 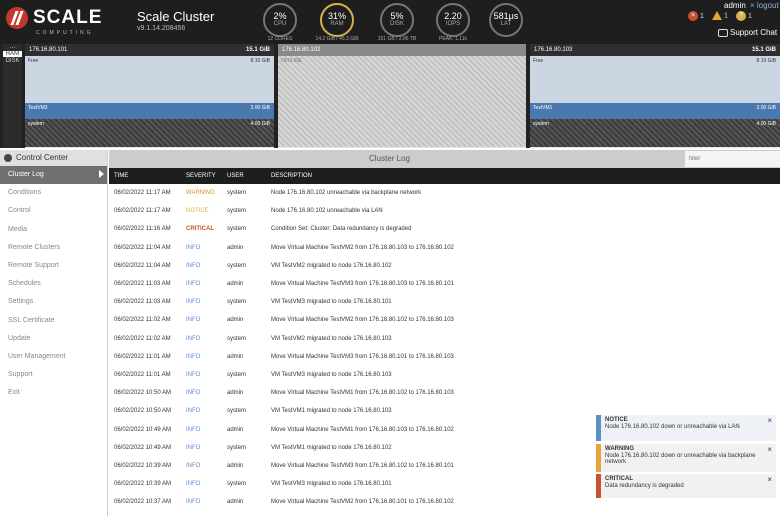 What do you see at coordinates (33, 265) in the screenshot?
I see `sidebar-item-label: Remote Support` at bounding box center [33, 265].